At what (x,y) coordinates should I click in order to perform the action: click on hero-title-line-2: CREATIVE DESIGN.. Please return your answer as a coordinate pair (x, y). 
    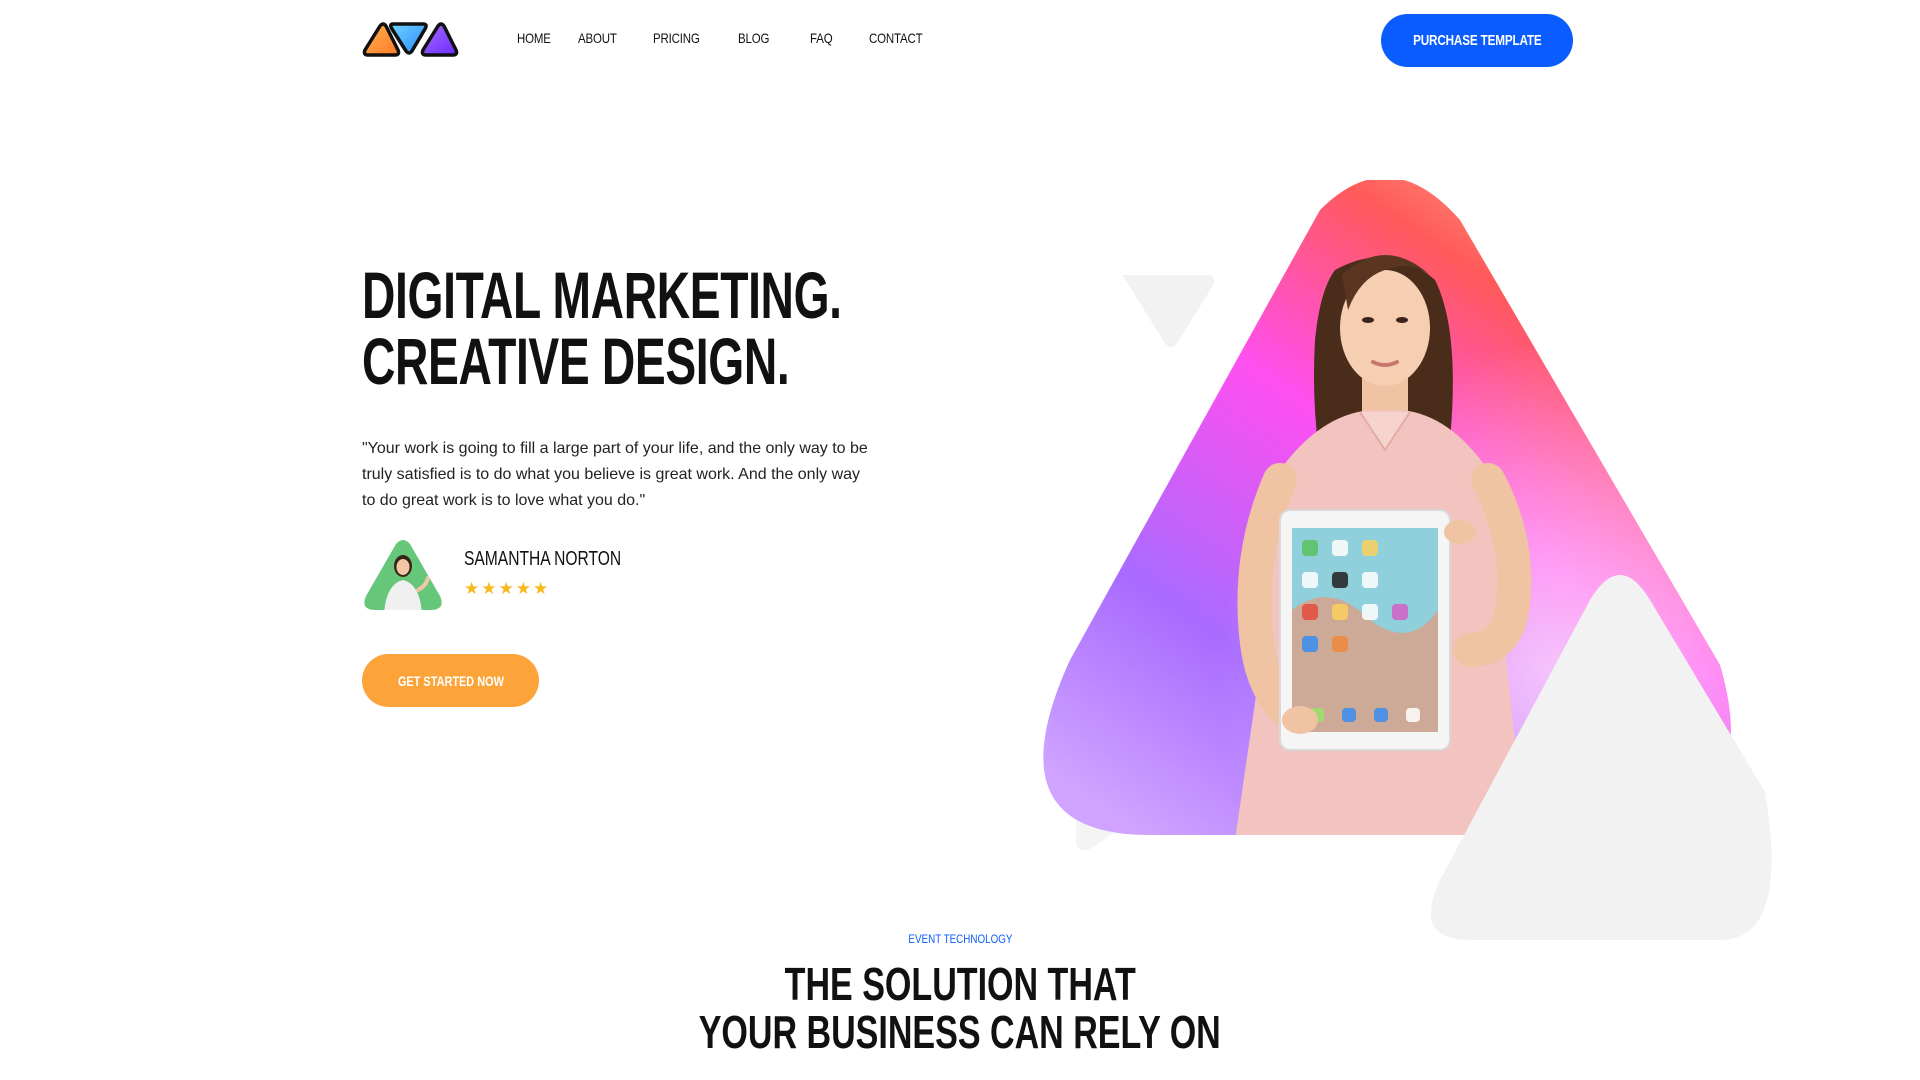
    Looking at the image, I should click on (576, 361).